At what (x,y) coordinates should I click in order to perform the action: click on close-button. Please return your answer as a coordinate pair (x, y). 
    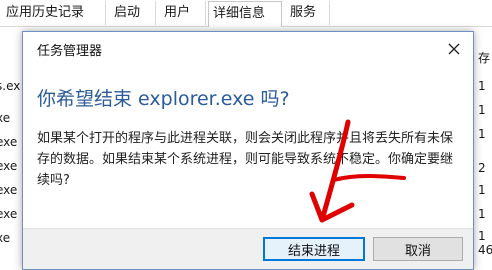
    Looking at the image, I should click on (454, 49).